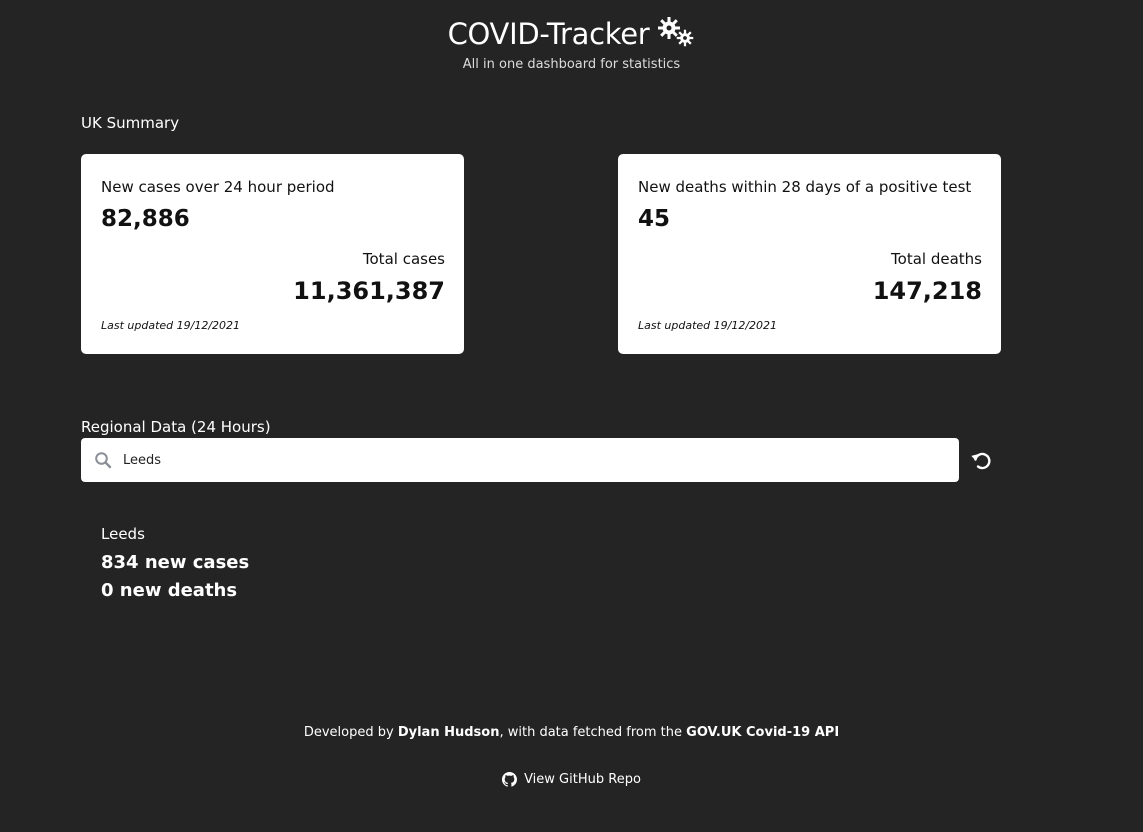 The height and width of the screenshot is (832, 1143). I want to click on github-repo-row: View GitHub Repo, so click(571, 781).